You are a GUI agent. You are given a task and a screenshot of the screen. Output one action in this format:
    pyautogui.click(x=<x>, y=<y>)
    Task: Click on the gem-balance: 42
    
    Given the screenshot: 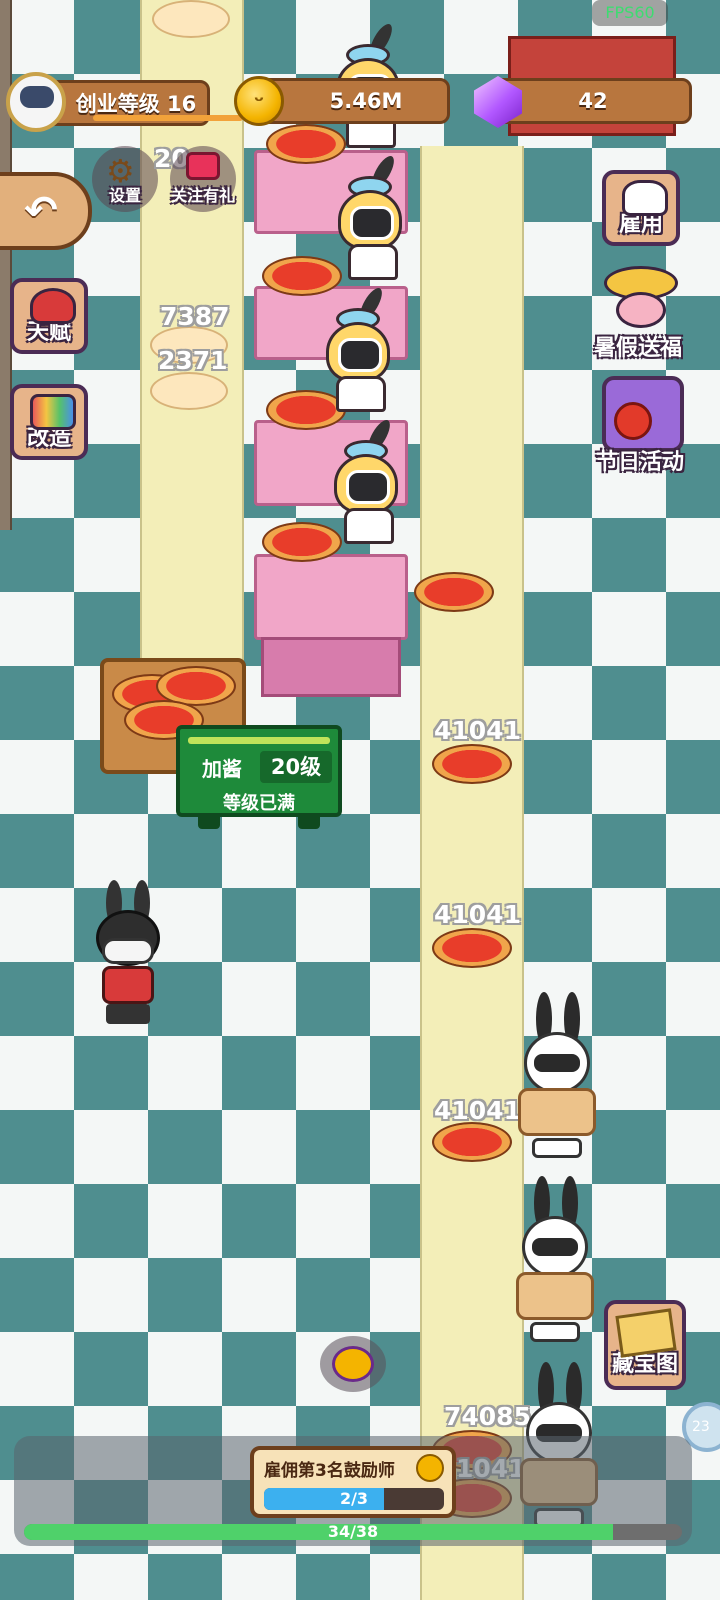 What is the action you would take?
    pyautogui.click(x=593, y=101)
    